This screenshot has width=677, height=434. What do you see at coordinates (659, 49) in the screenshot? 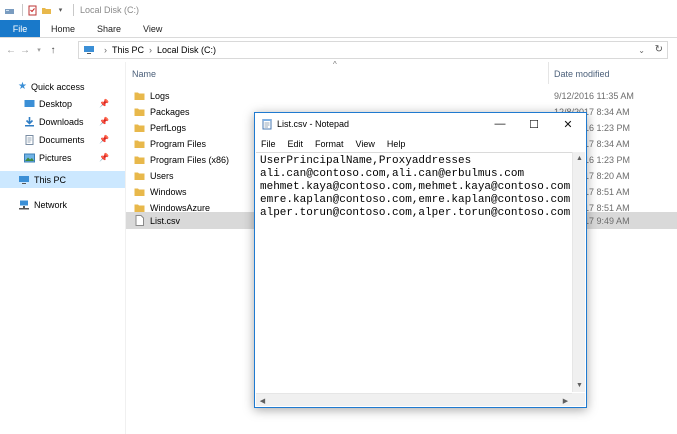
I see `refresh-icon: ↻` at bounding box center [659, 49].